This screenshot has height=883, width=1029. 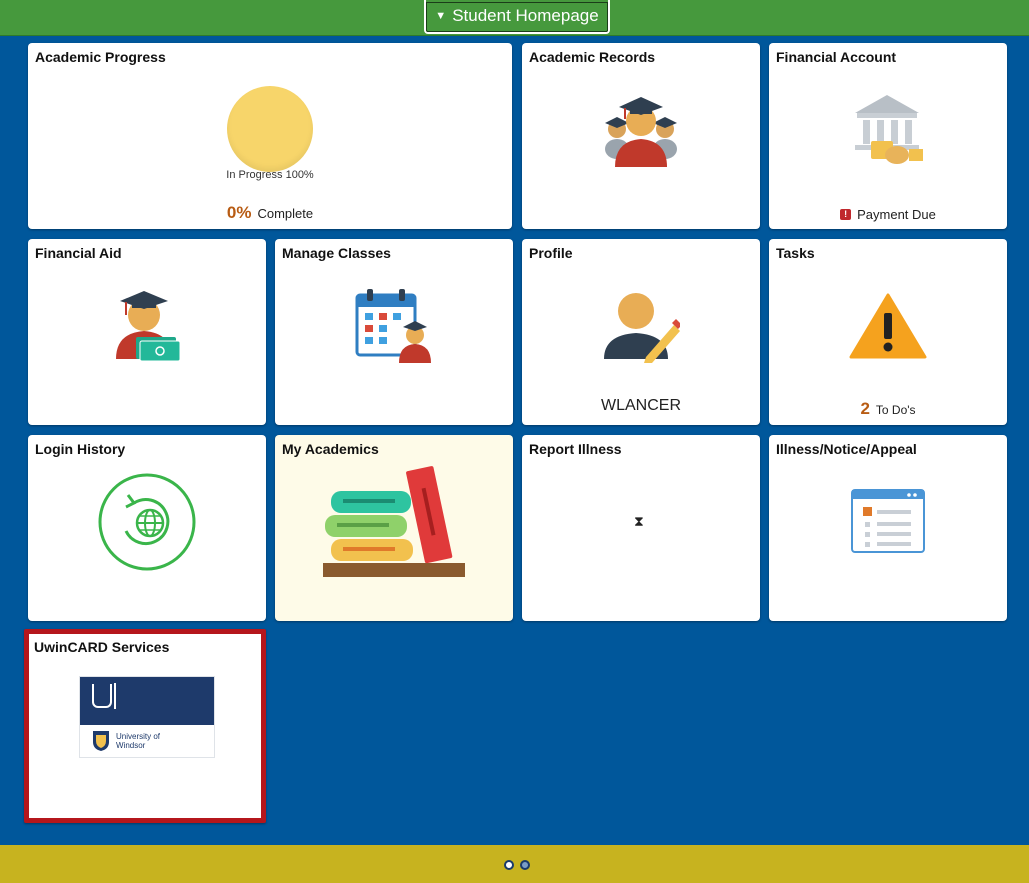 I want to click on complete-percent: 0%, so click(x=239, y=212).